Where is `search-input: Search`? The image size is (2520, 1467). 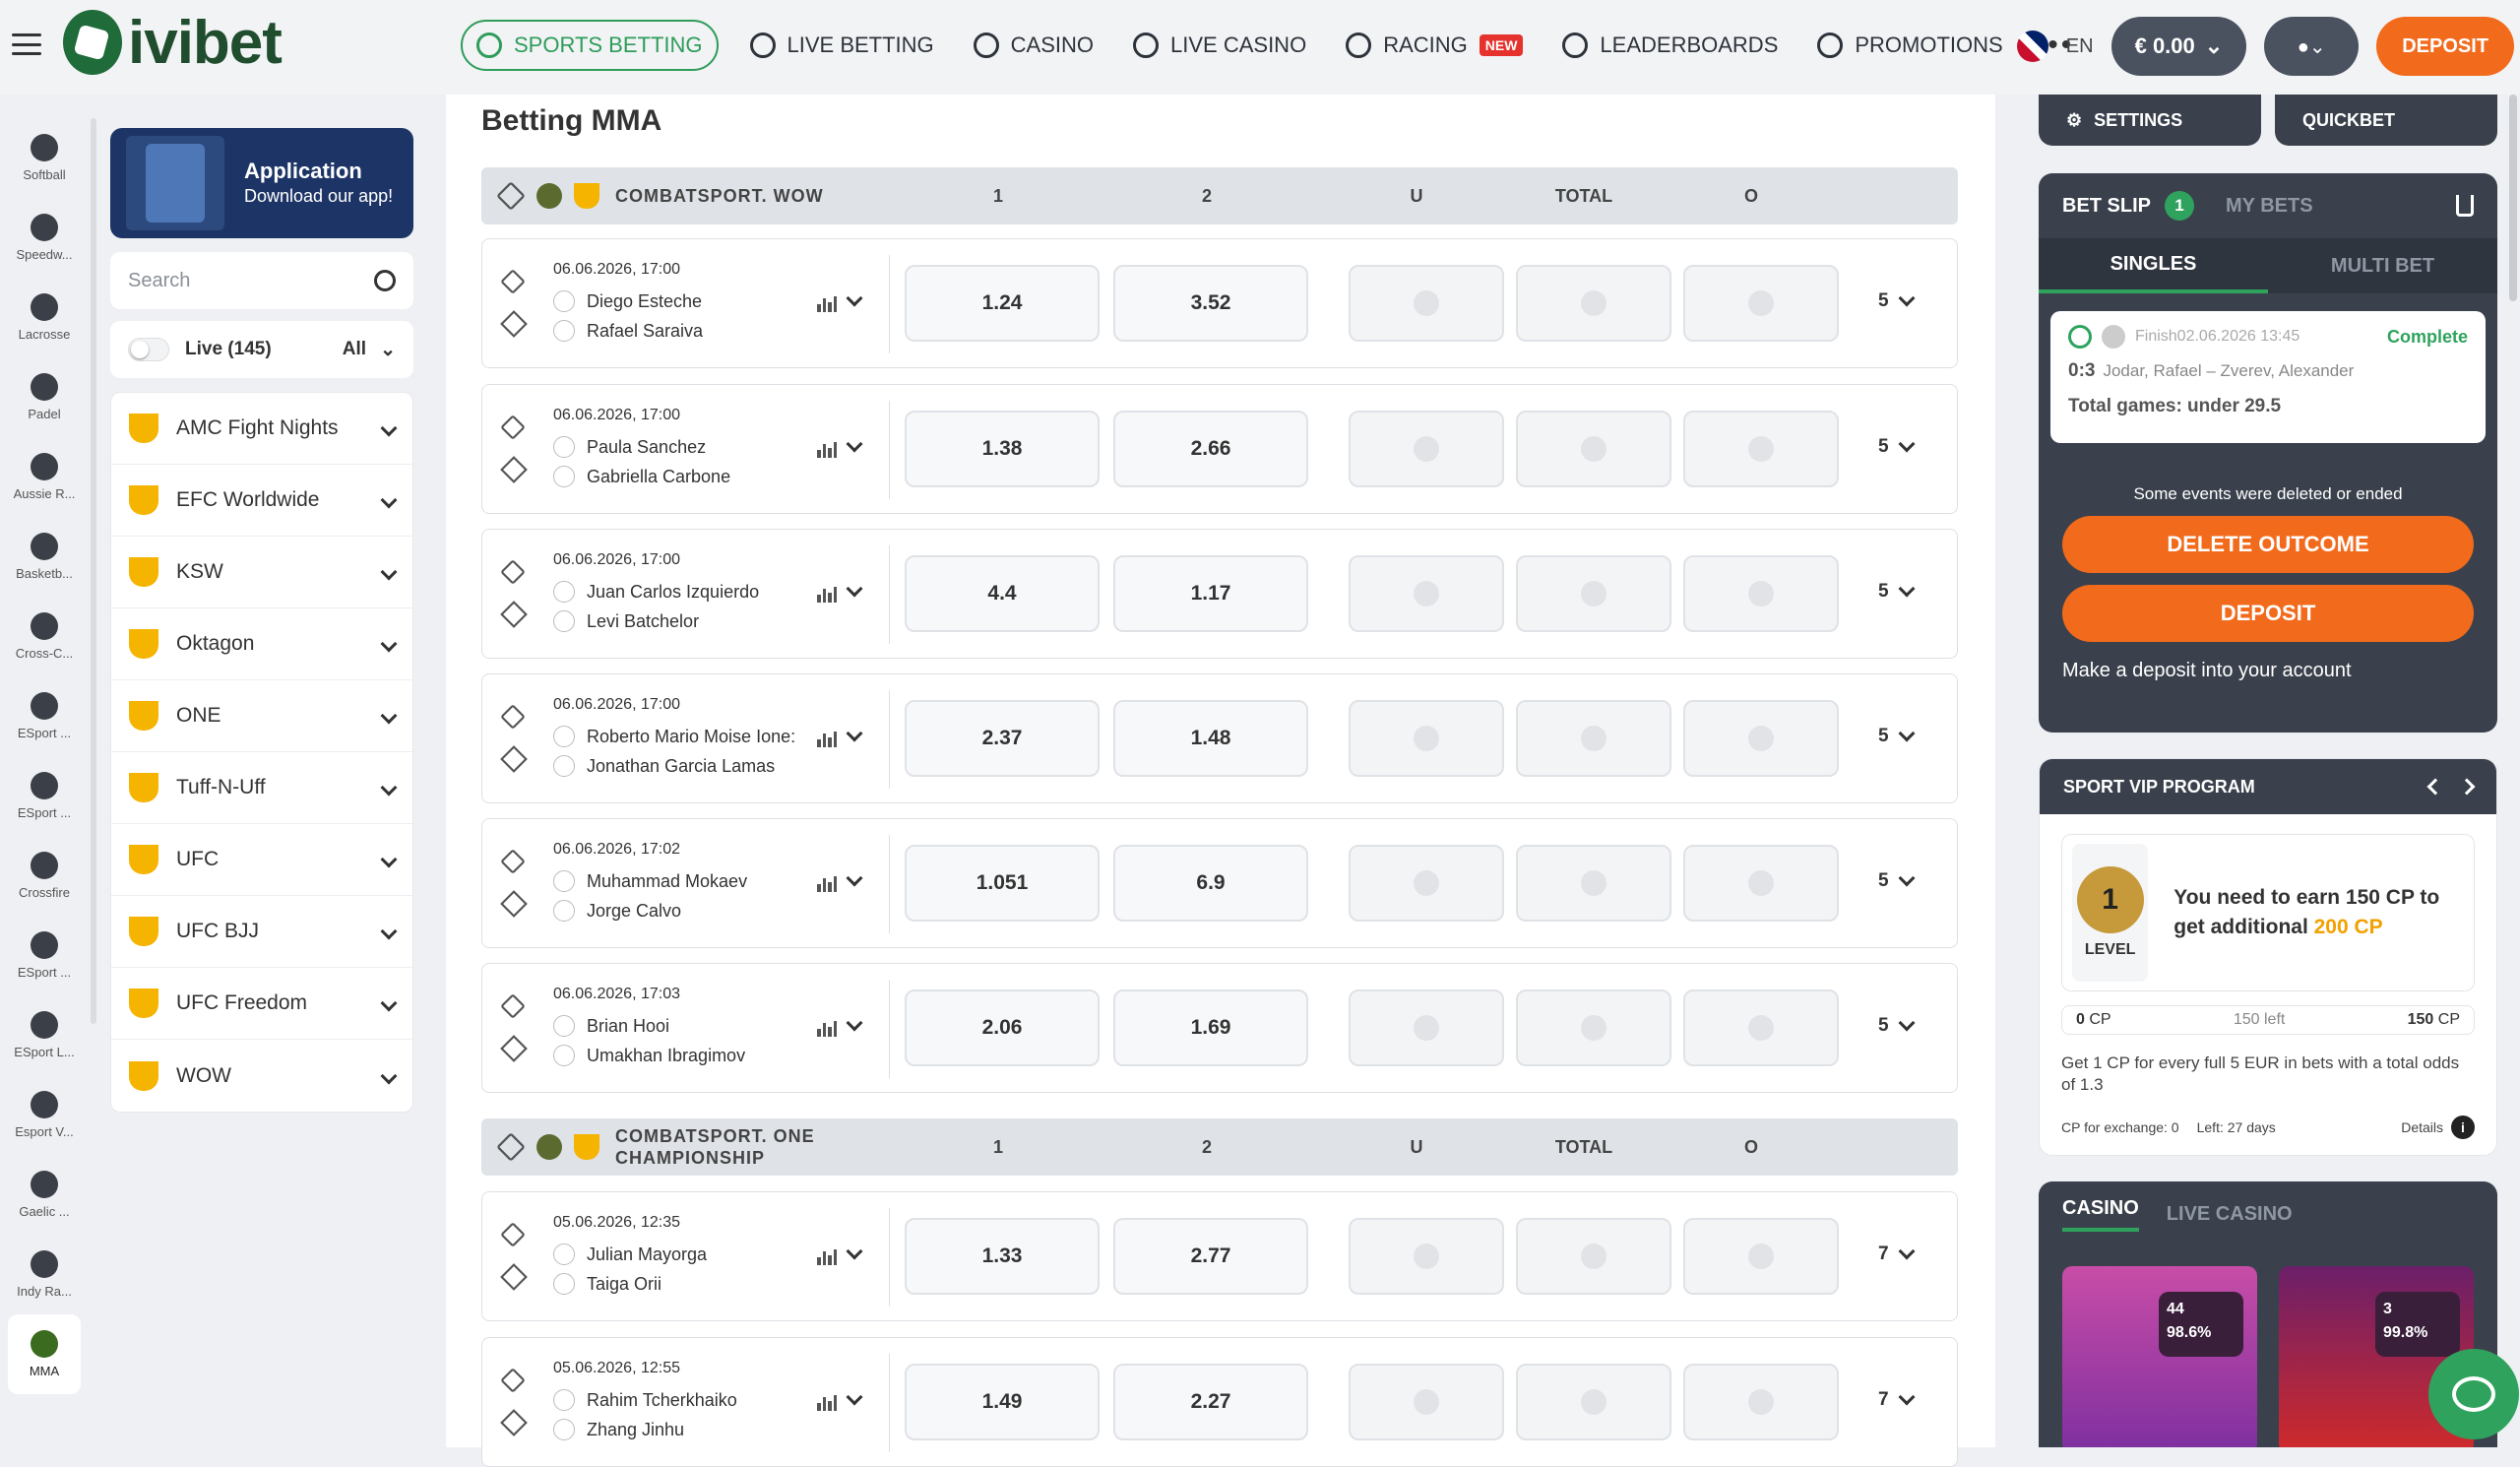
search-input: Search is located at coordinates (261, 280).